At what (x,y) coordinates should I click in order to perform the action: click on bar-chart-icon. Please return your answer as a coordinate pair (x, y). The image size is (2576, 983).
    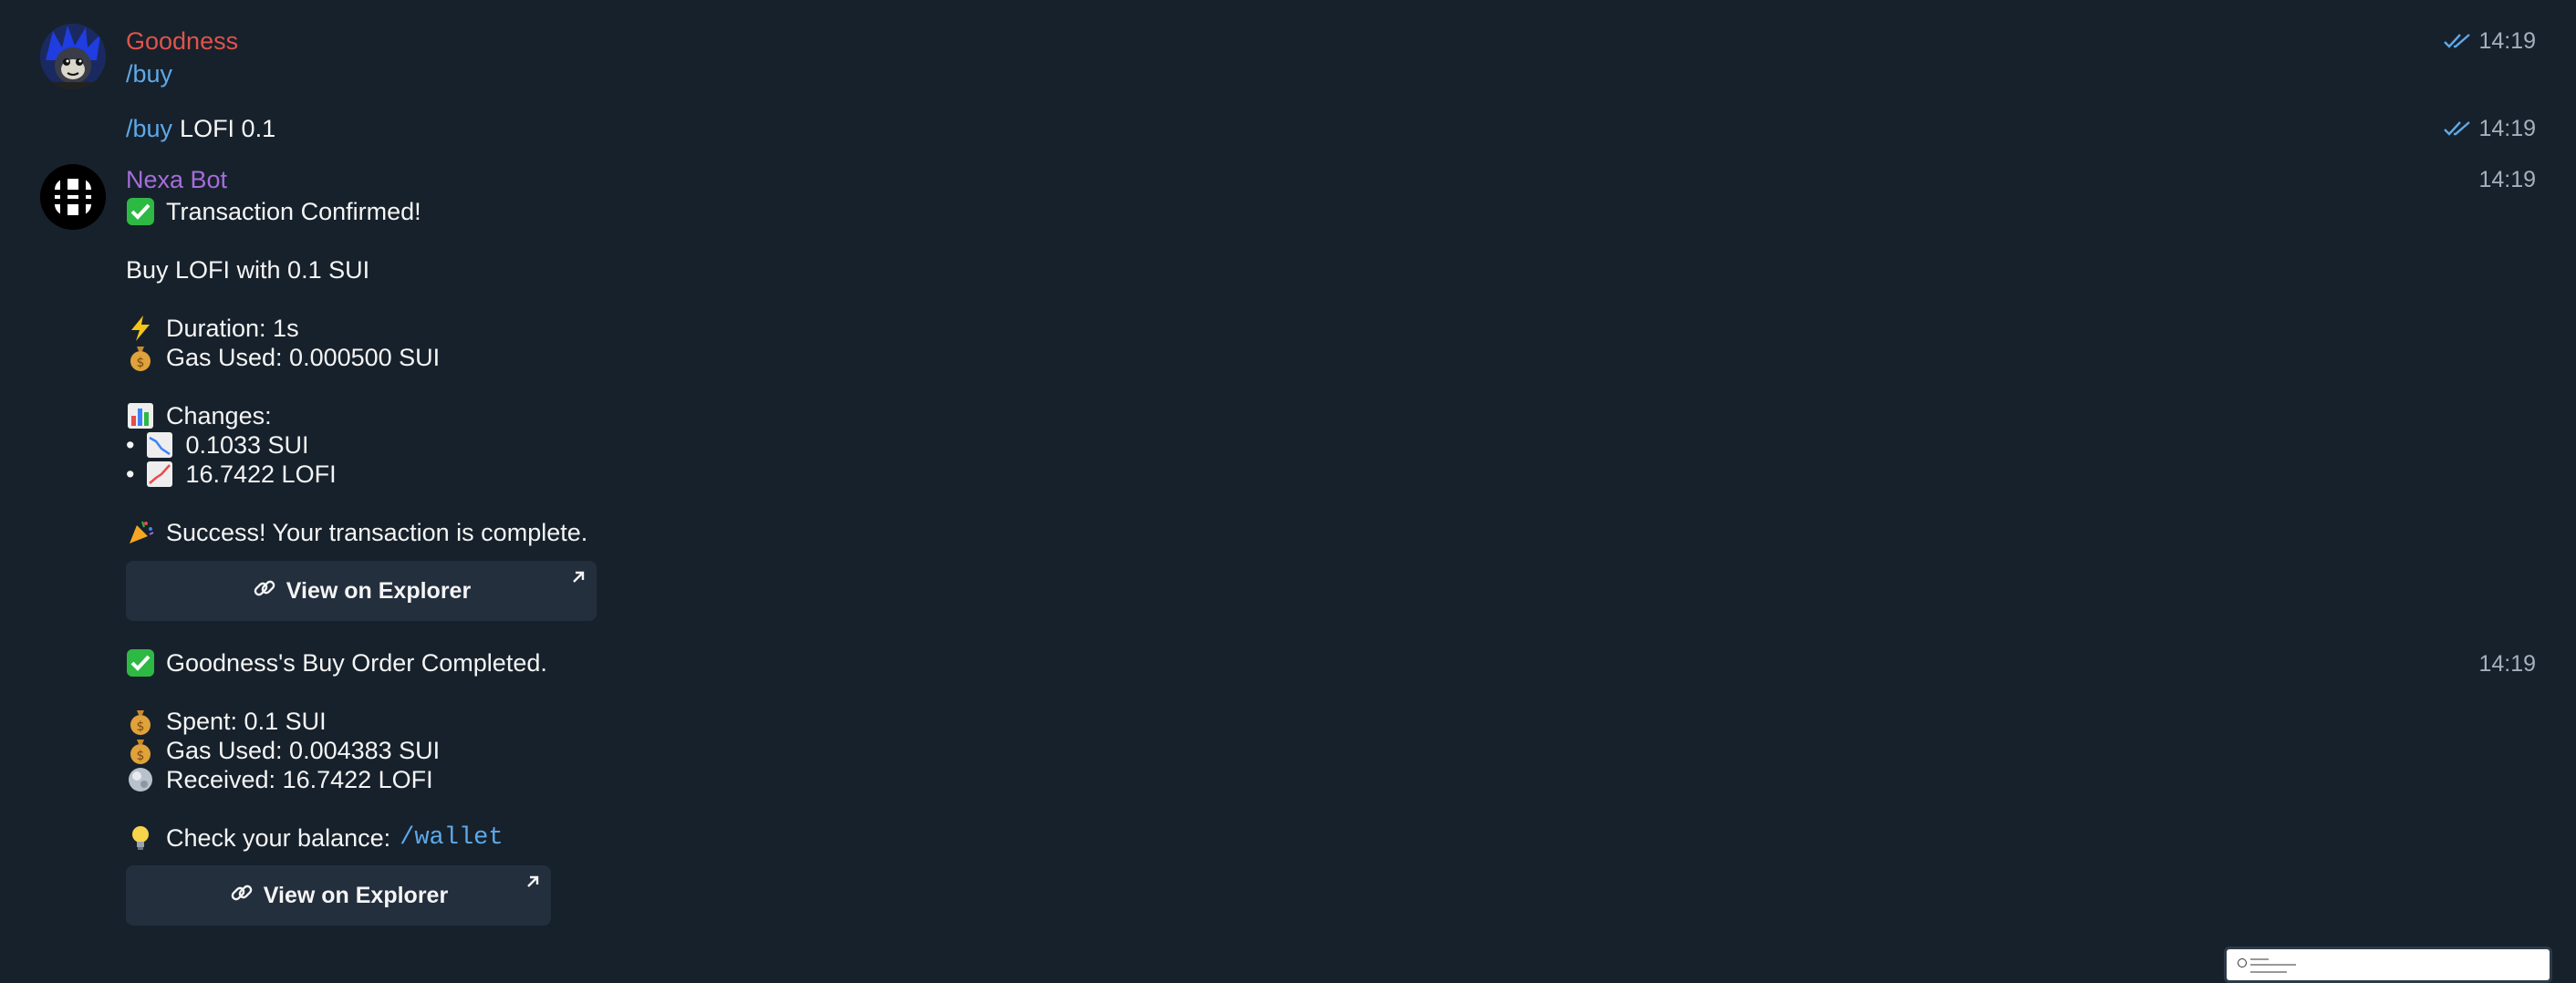
    Looking at the image, I should click on (140, 415).